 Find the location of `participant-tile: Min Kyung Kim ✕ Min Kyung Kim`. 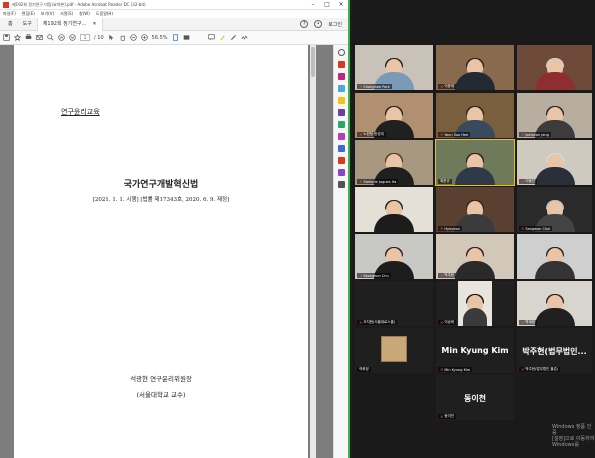

participant-tile: Min Kyung Kim ✕ Min Kyung Kim is located at coordinates (475, 350).